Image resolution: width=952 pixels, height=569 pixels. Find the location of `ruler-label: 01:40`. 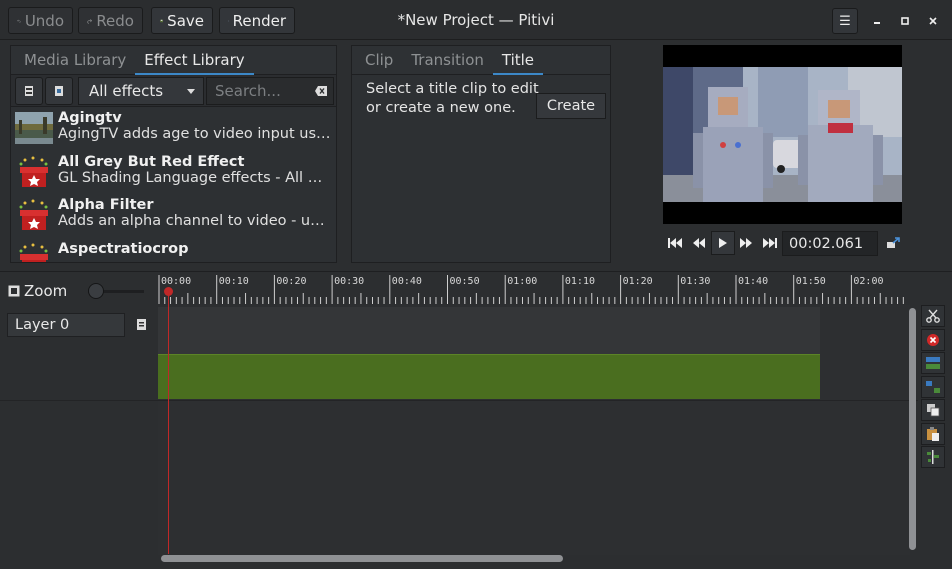

ruler-label: 01:40 is located at coordinates (753, 281).